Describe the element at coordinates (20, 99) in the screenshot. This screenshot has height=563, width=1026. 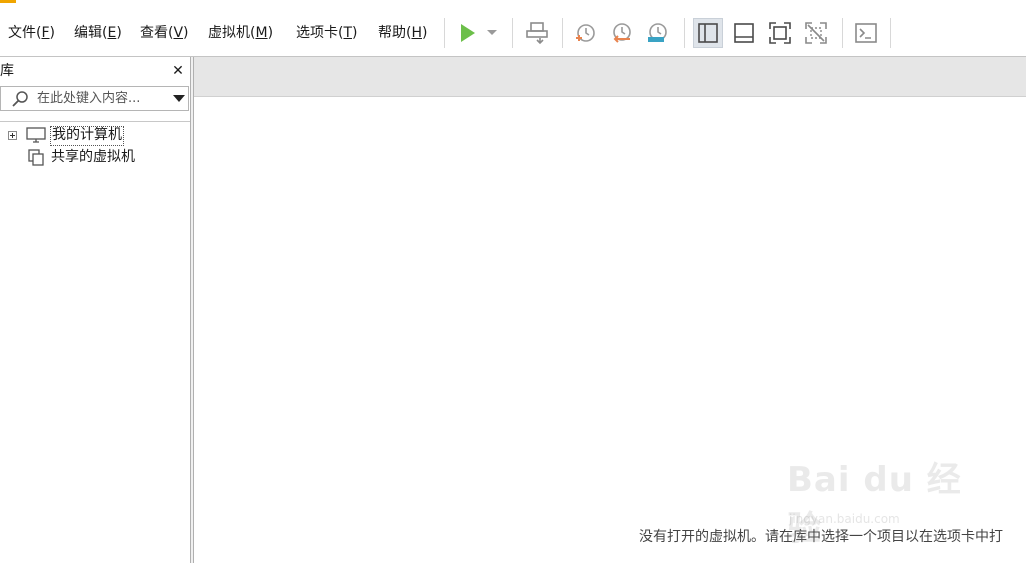
I see `search-icon` at that location.